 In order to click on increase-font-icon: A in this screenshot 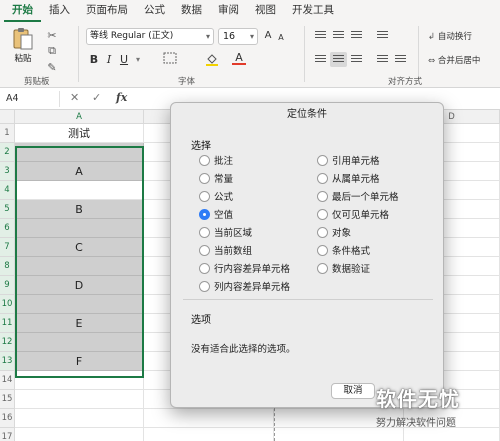, I will do `click(268, 36)`.